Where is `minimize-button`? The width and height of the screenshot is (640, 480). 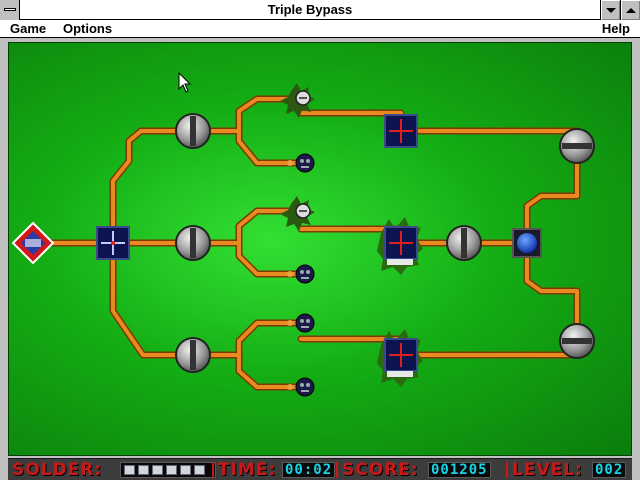 minimize-button is located at coordinates (610, 10).